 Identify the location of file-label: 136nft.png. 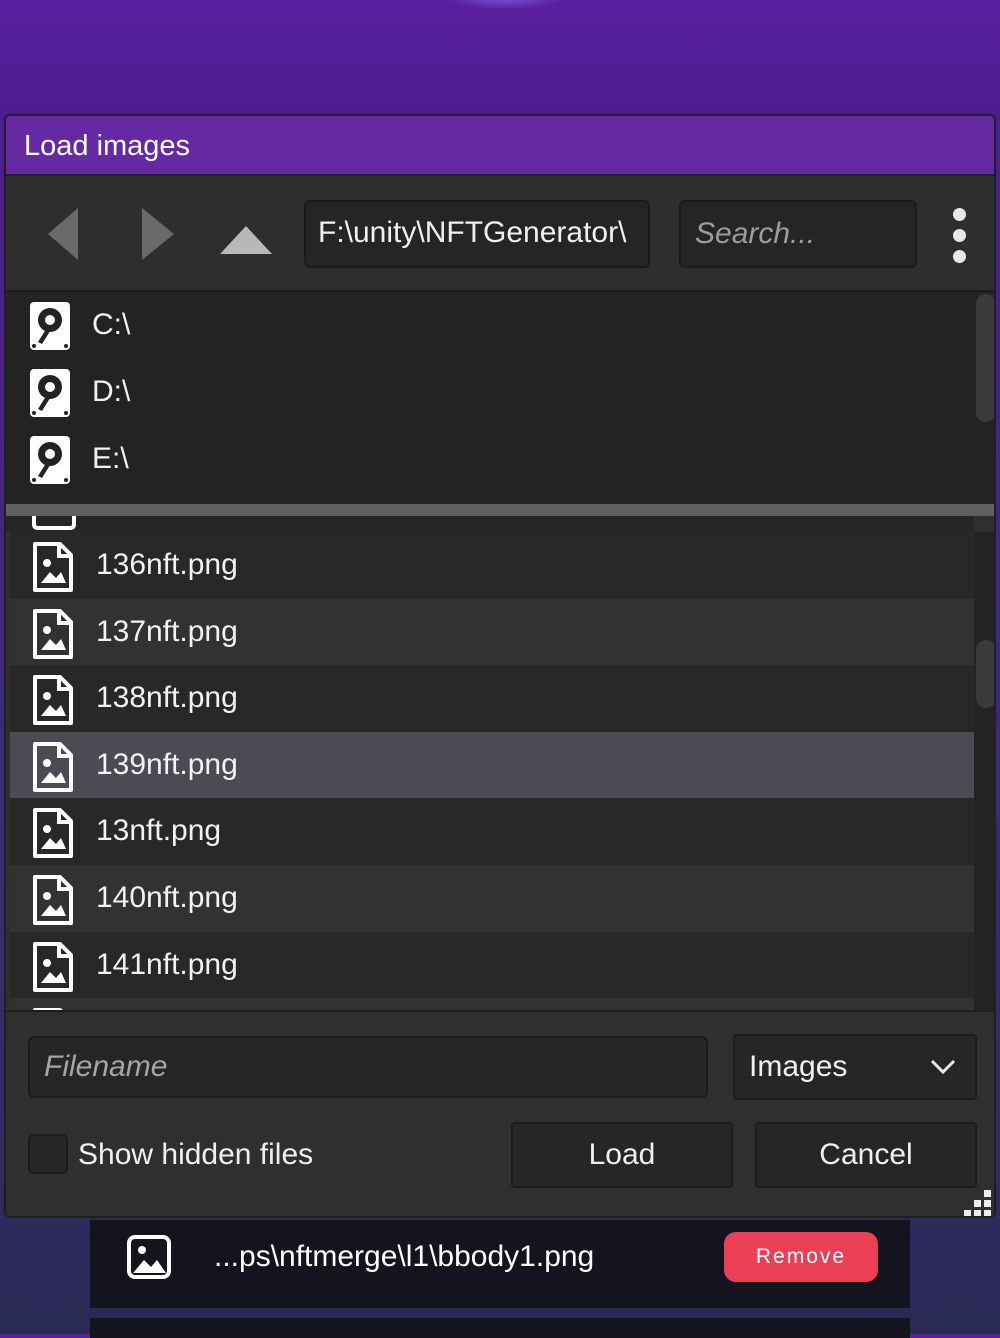
(167, 564).